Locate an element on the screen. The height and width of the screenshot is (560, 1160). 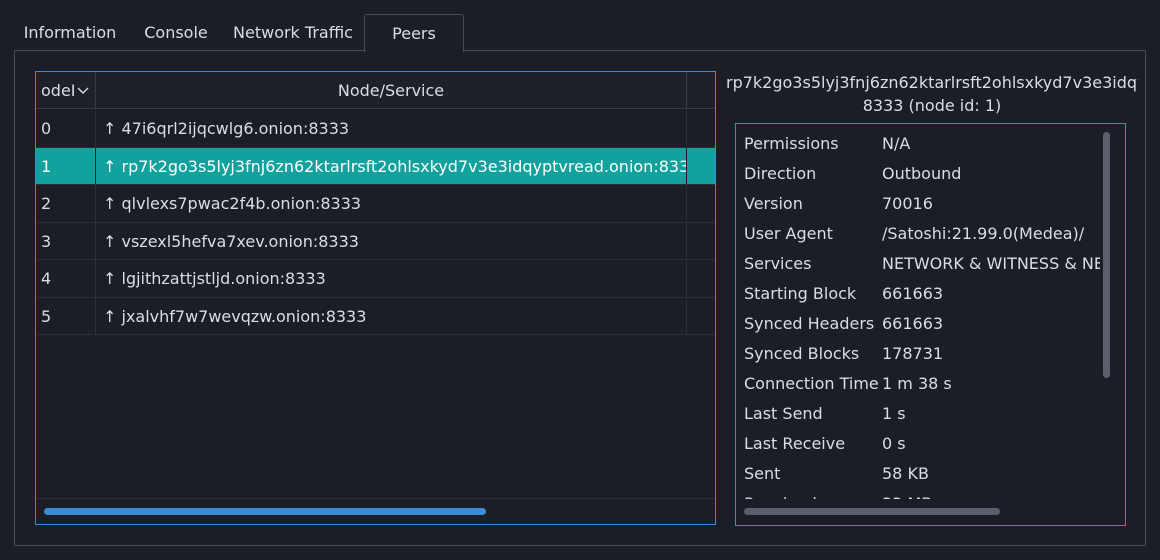
cell-node-id: 4 is located at coordinates (66, 278).